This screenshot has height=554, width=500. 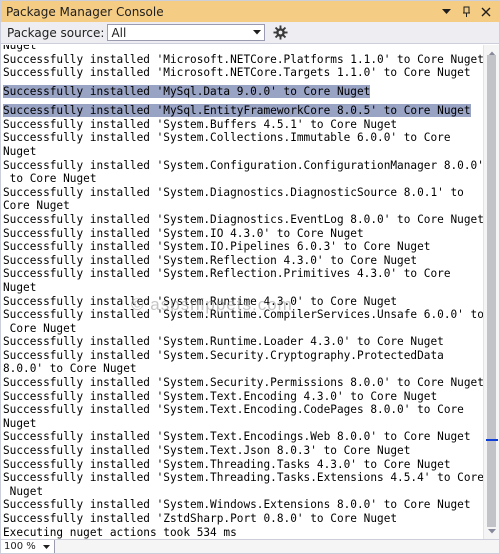 What do you see at coordinates (186, 32) in the screenshot?
I see `package-source-dropdown: All` at bounding box center [186, 32].